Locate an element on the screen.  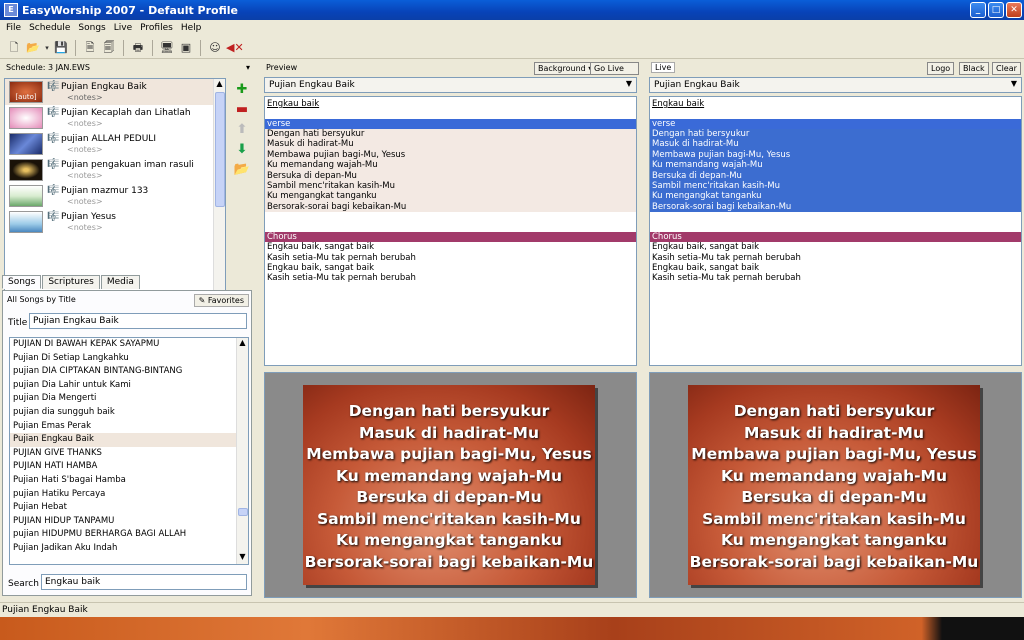
schedule-item: 🎼 Pujian mazmur 133 <notes> is located at coordinates (115, 196).